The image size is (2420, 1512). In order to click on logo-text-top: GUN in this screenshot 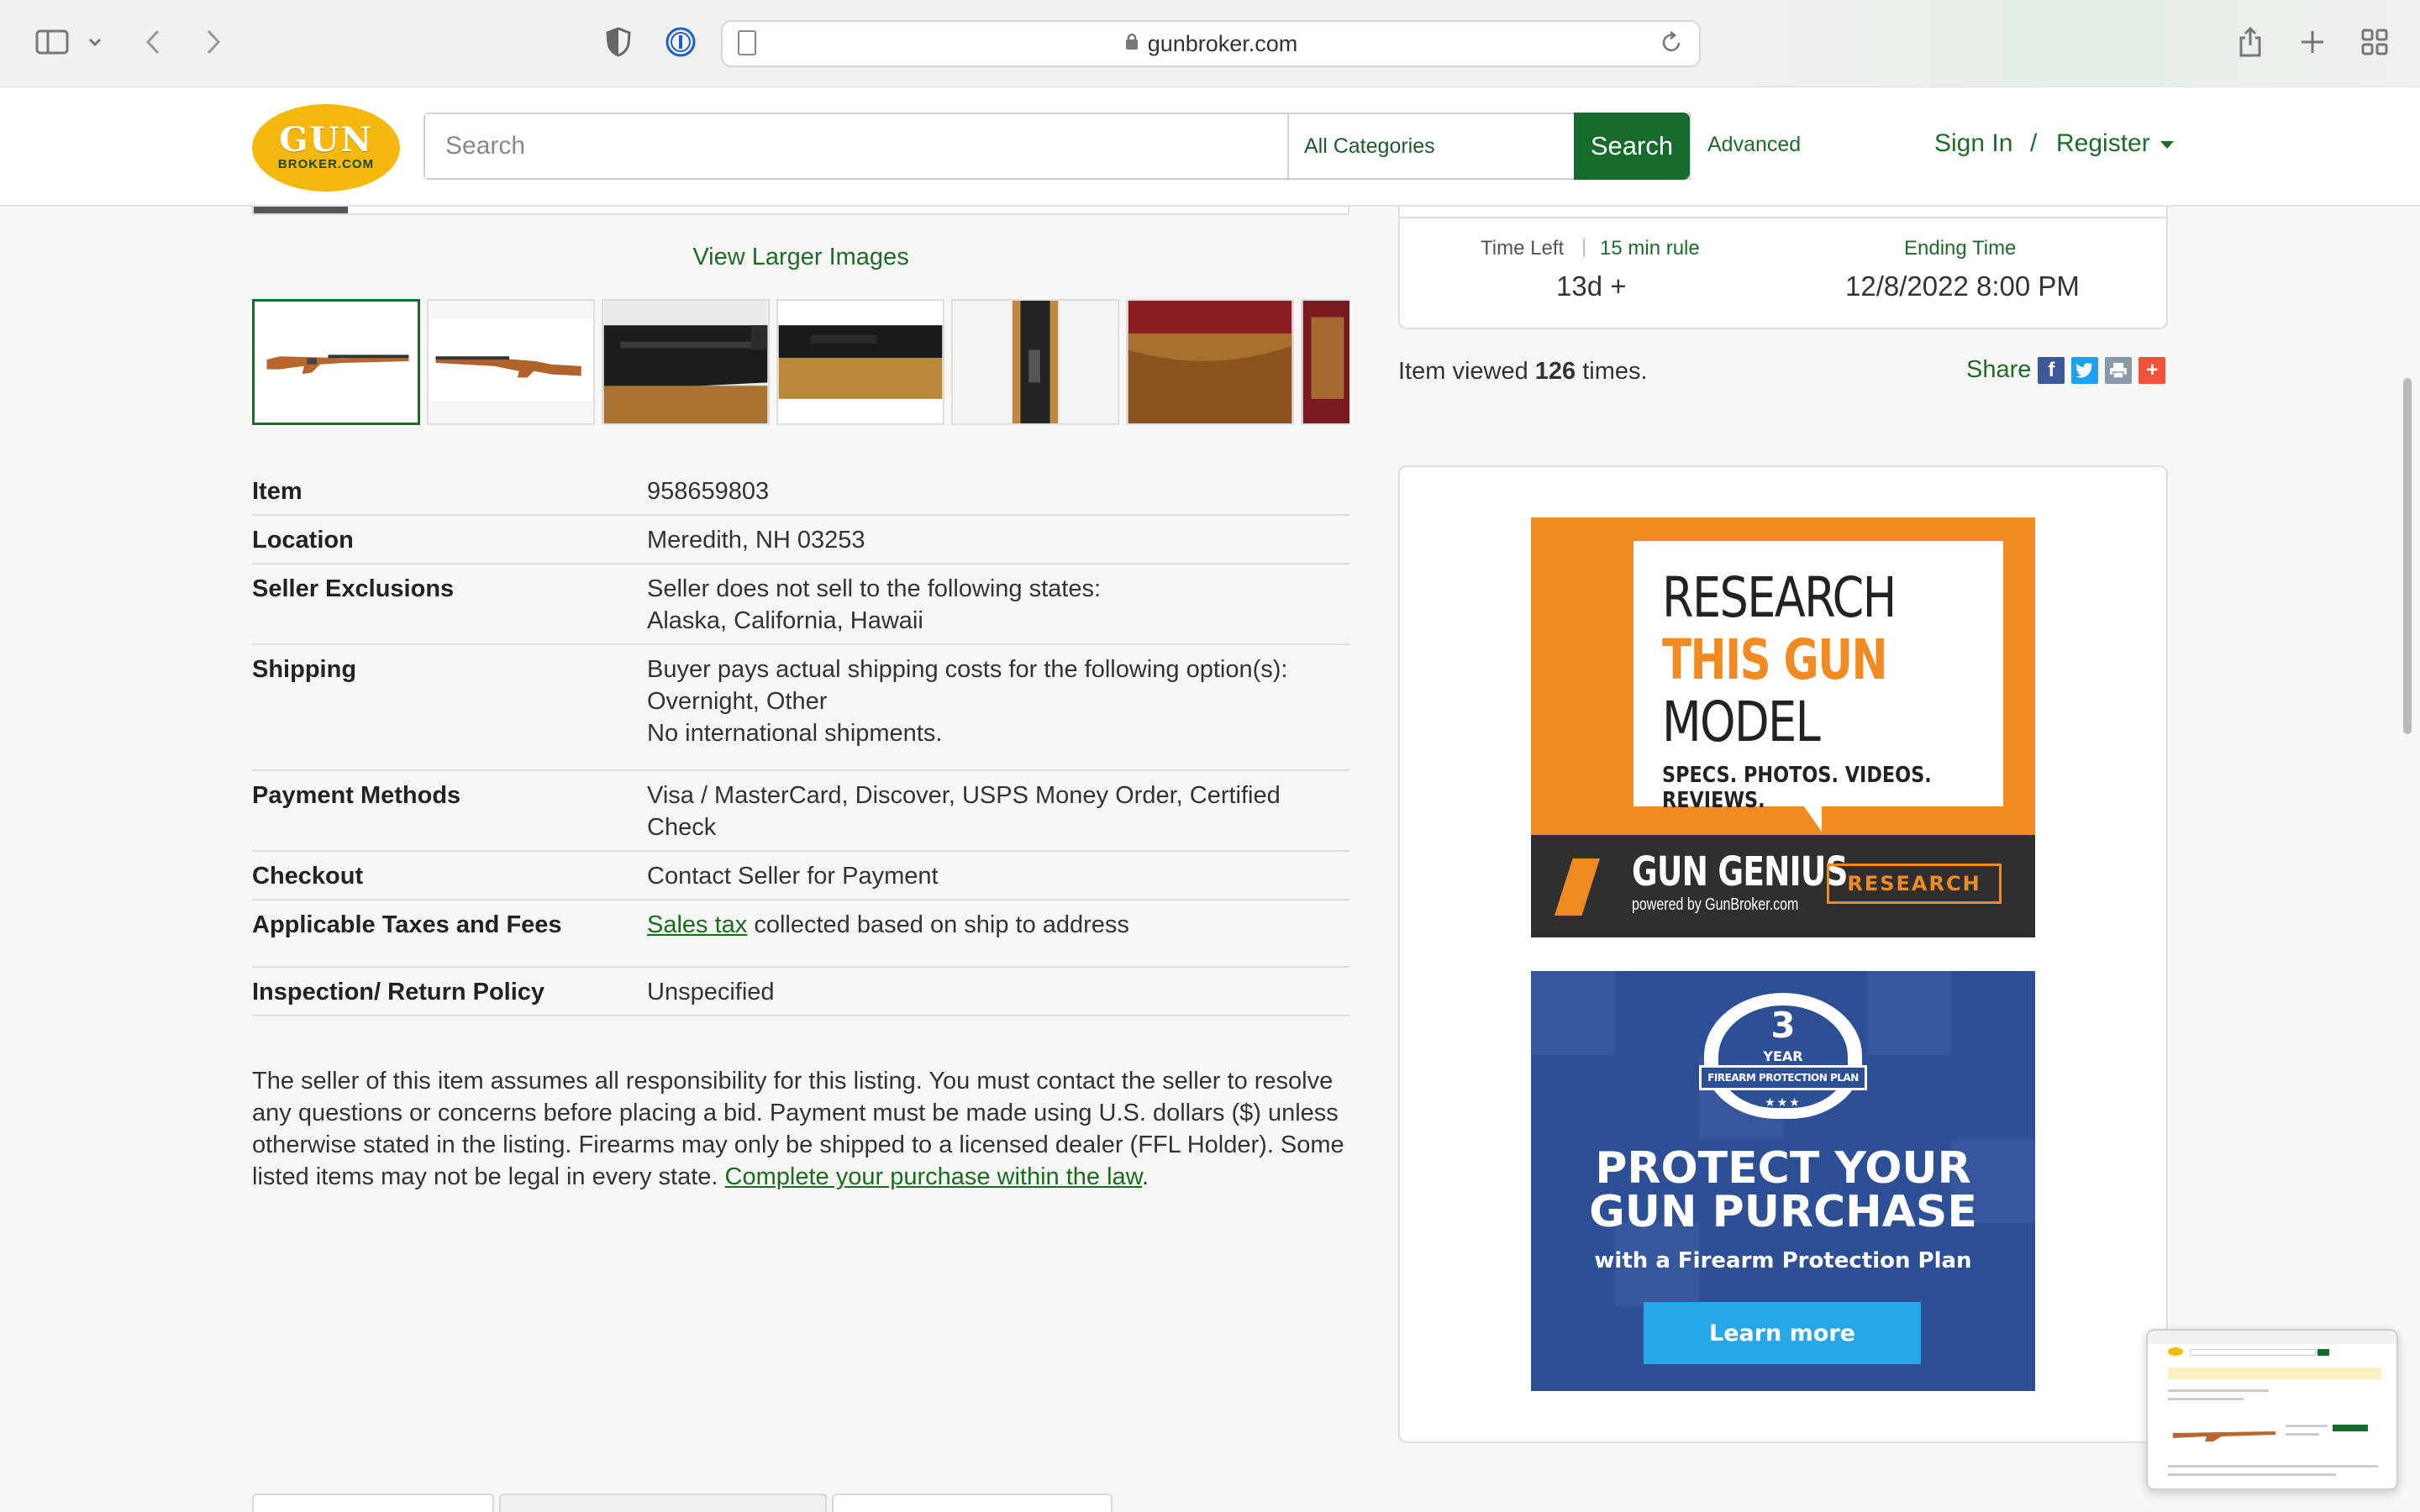, I will do `click(326, 140)`.